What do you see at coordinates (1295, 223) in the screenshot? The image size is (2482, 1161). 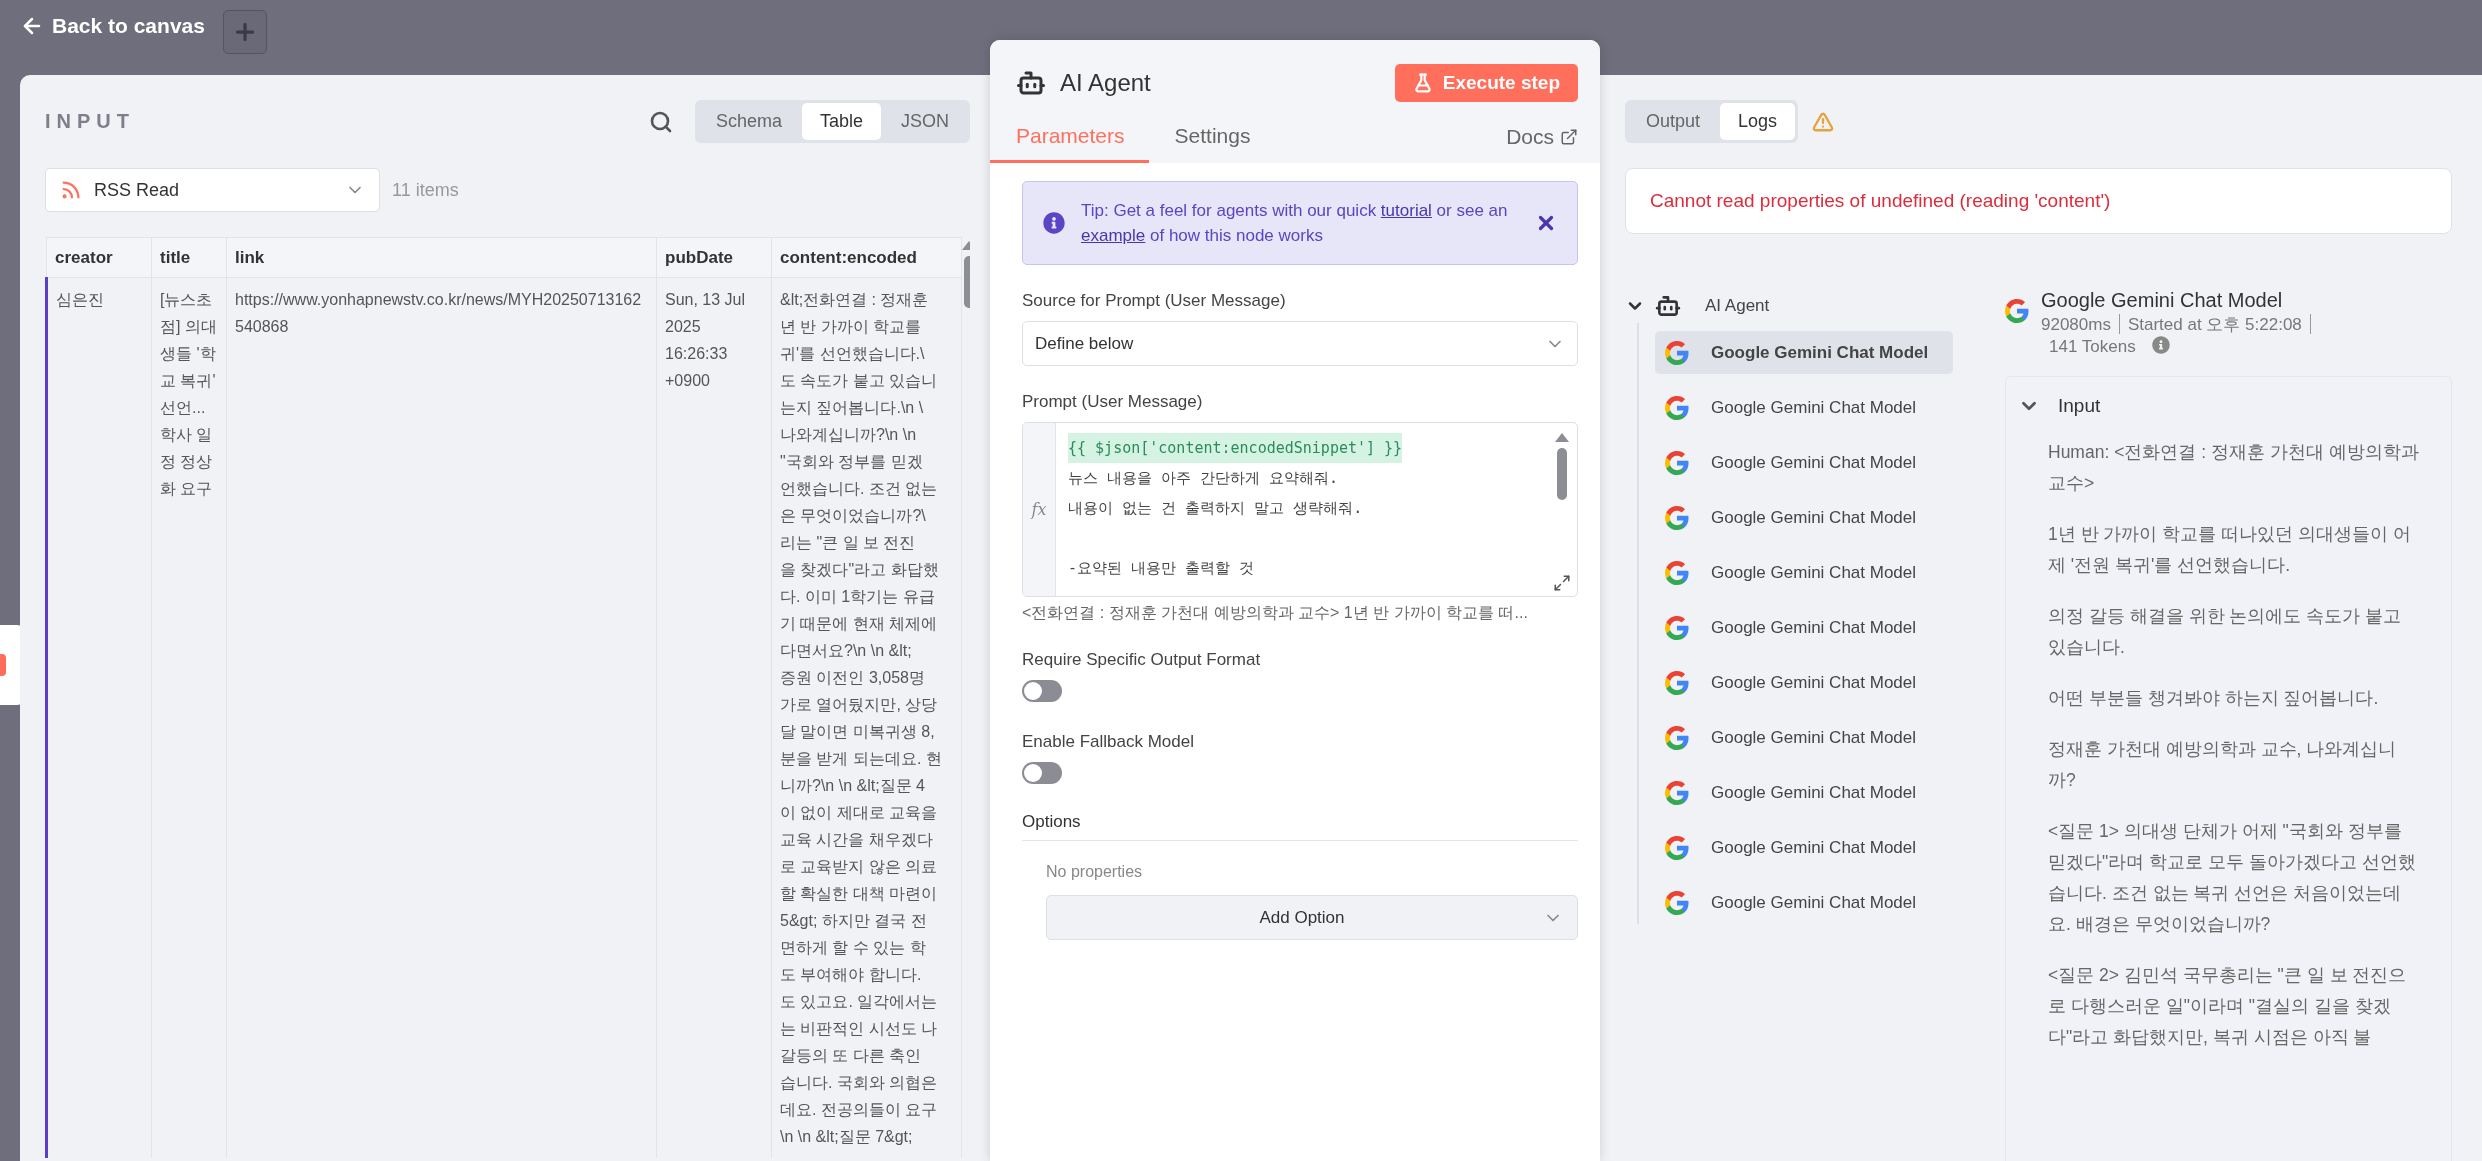 I see `tip-text: Tip: Get a feel for agents with our quick tutorial or see an example of how this node works` at bounding box center [1295, 223].